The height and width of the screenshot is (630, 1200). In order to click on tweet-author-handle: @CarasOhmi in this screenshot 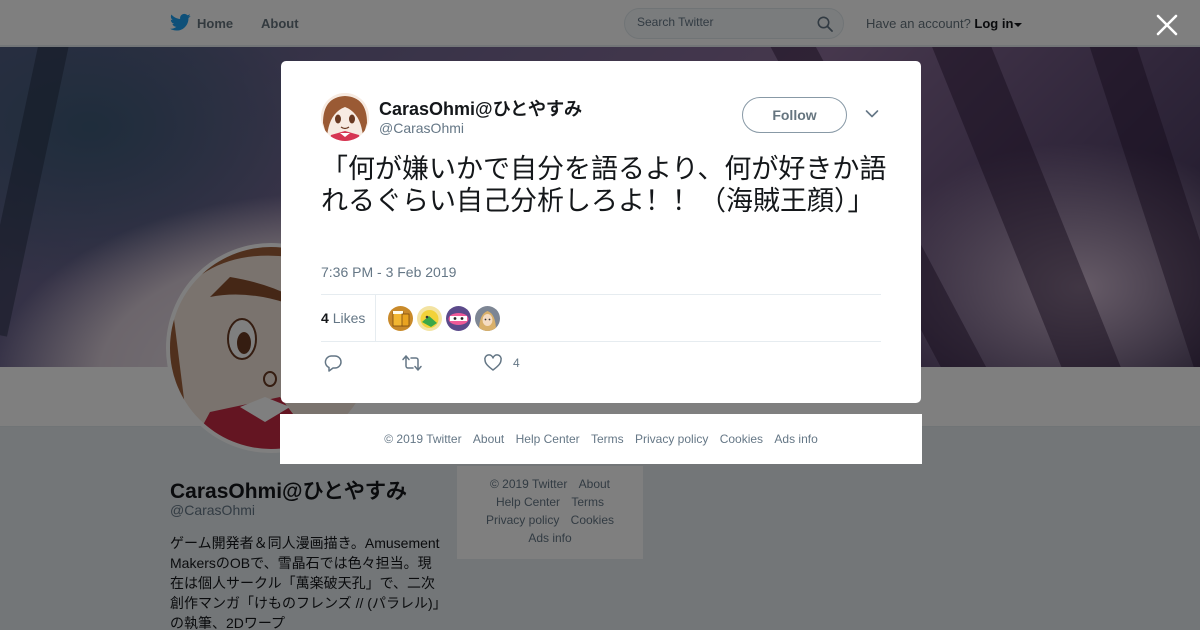, I will do `click(421, 128)`.